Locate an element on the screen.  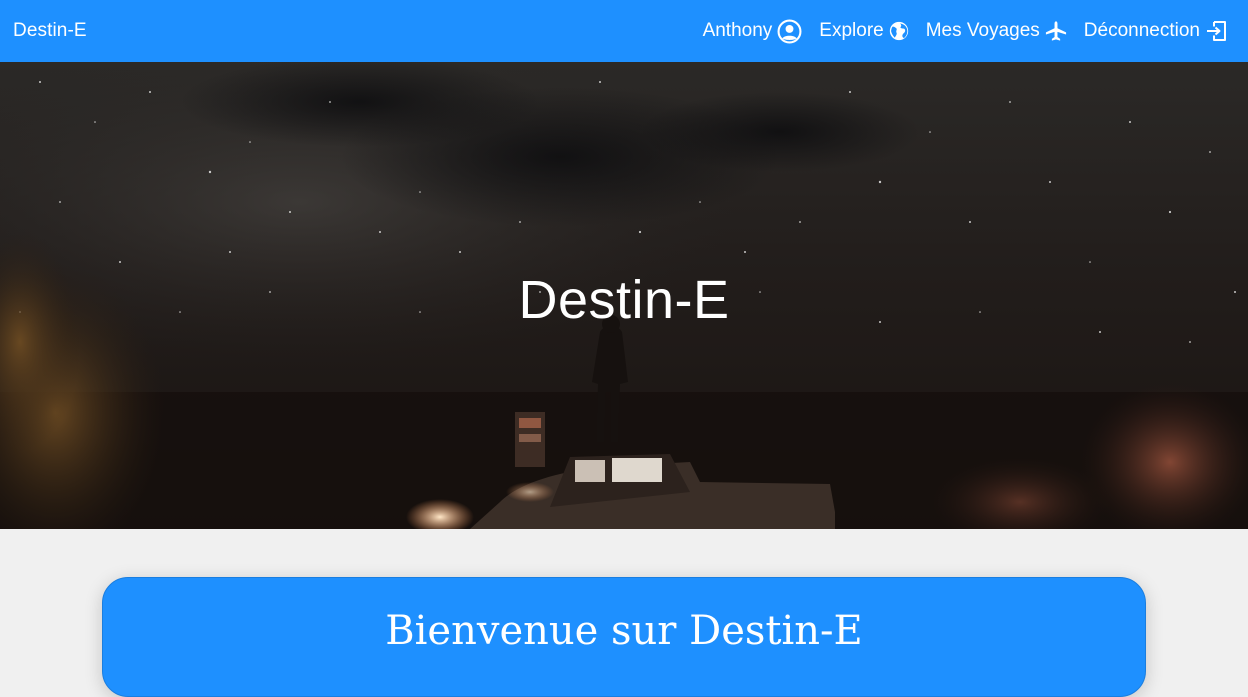
nav-item-profile: Anthony is located at coordinates (753, 31).